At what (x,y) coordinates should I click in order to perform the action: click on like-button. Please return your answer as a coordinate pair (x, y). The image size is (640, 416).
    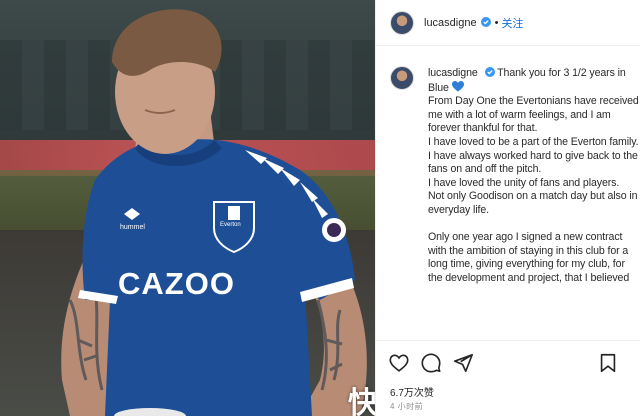
    Looking at the image, I should click on (399, 363).